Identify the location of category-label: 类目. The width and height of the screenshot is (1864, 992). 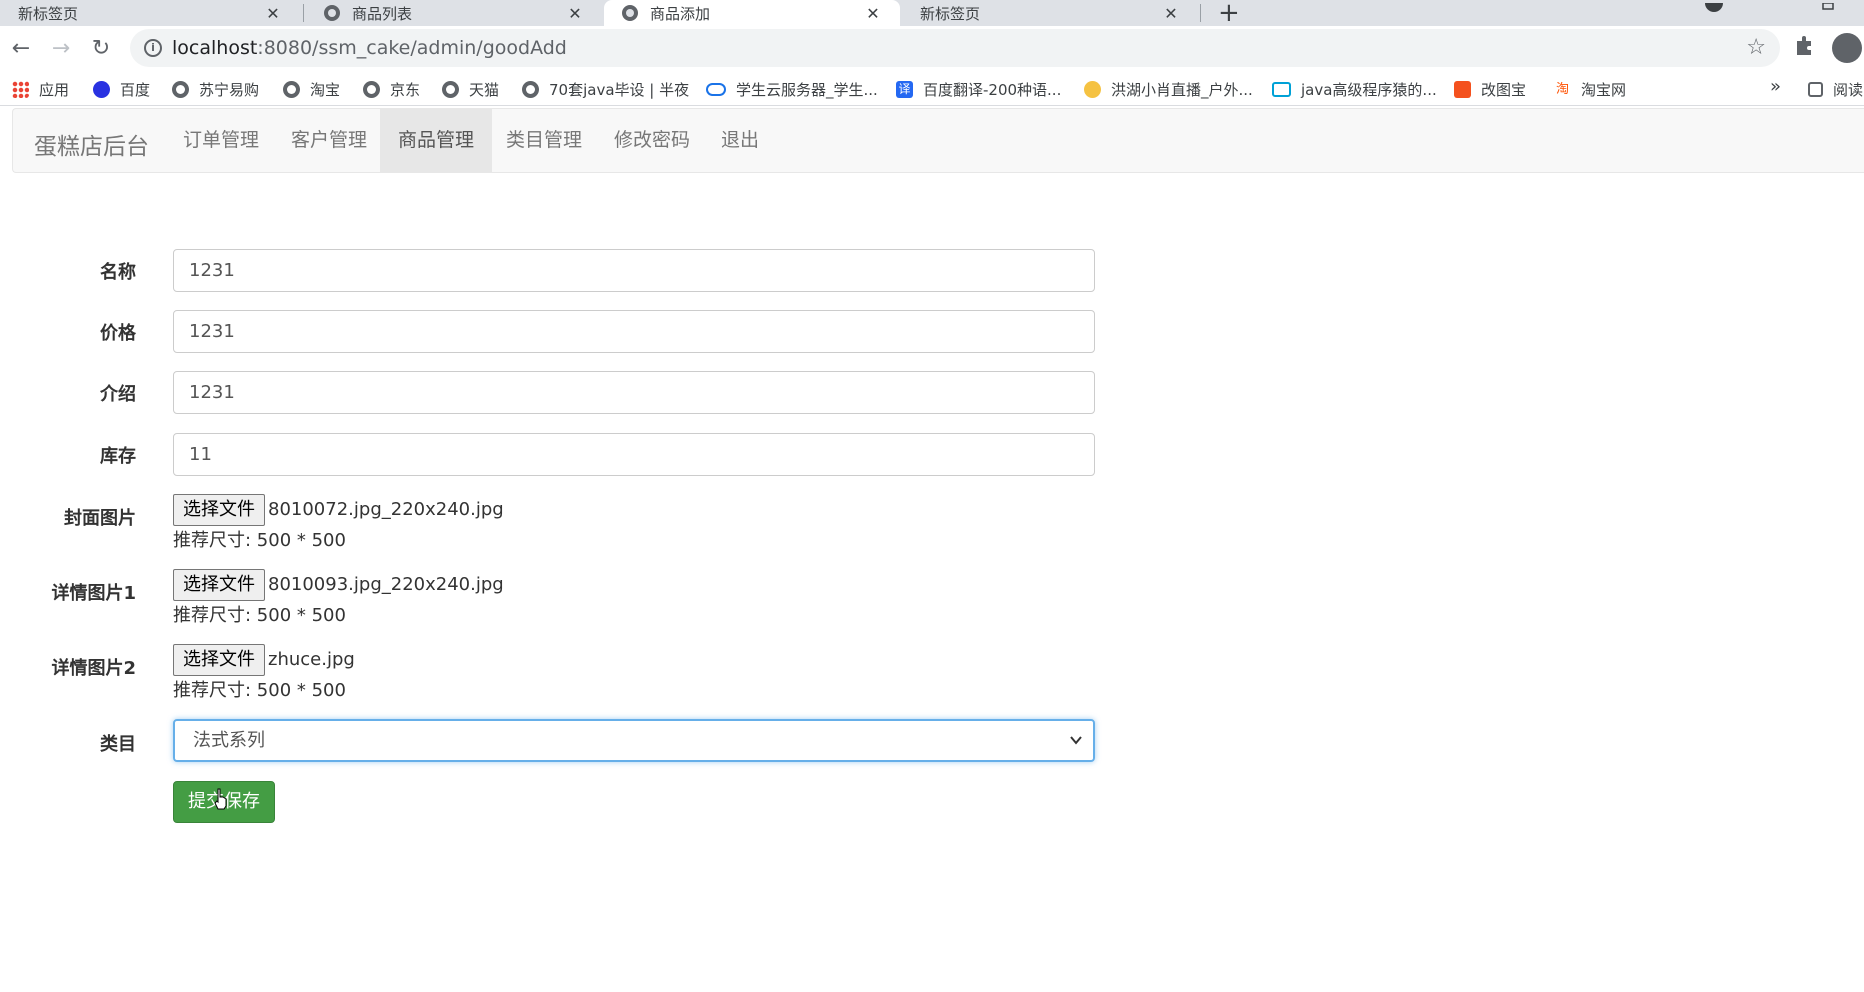
(118, 744).